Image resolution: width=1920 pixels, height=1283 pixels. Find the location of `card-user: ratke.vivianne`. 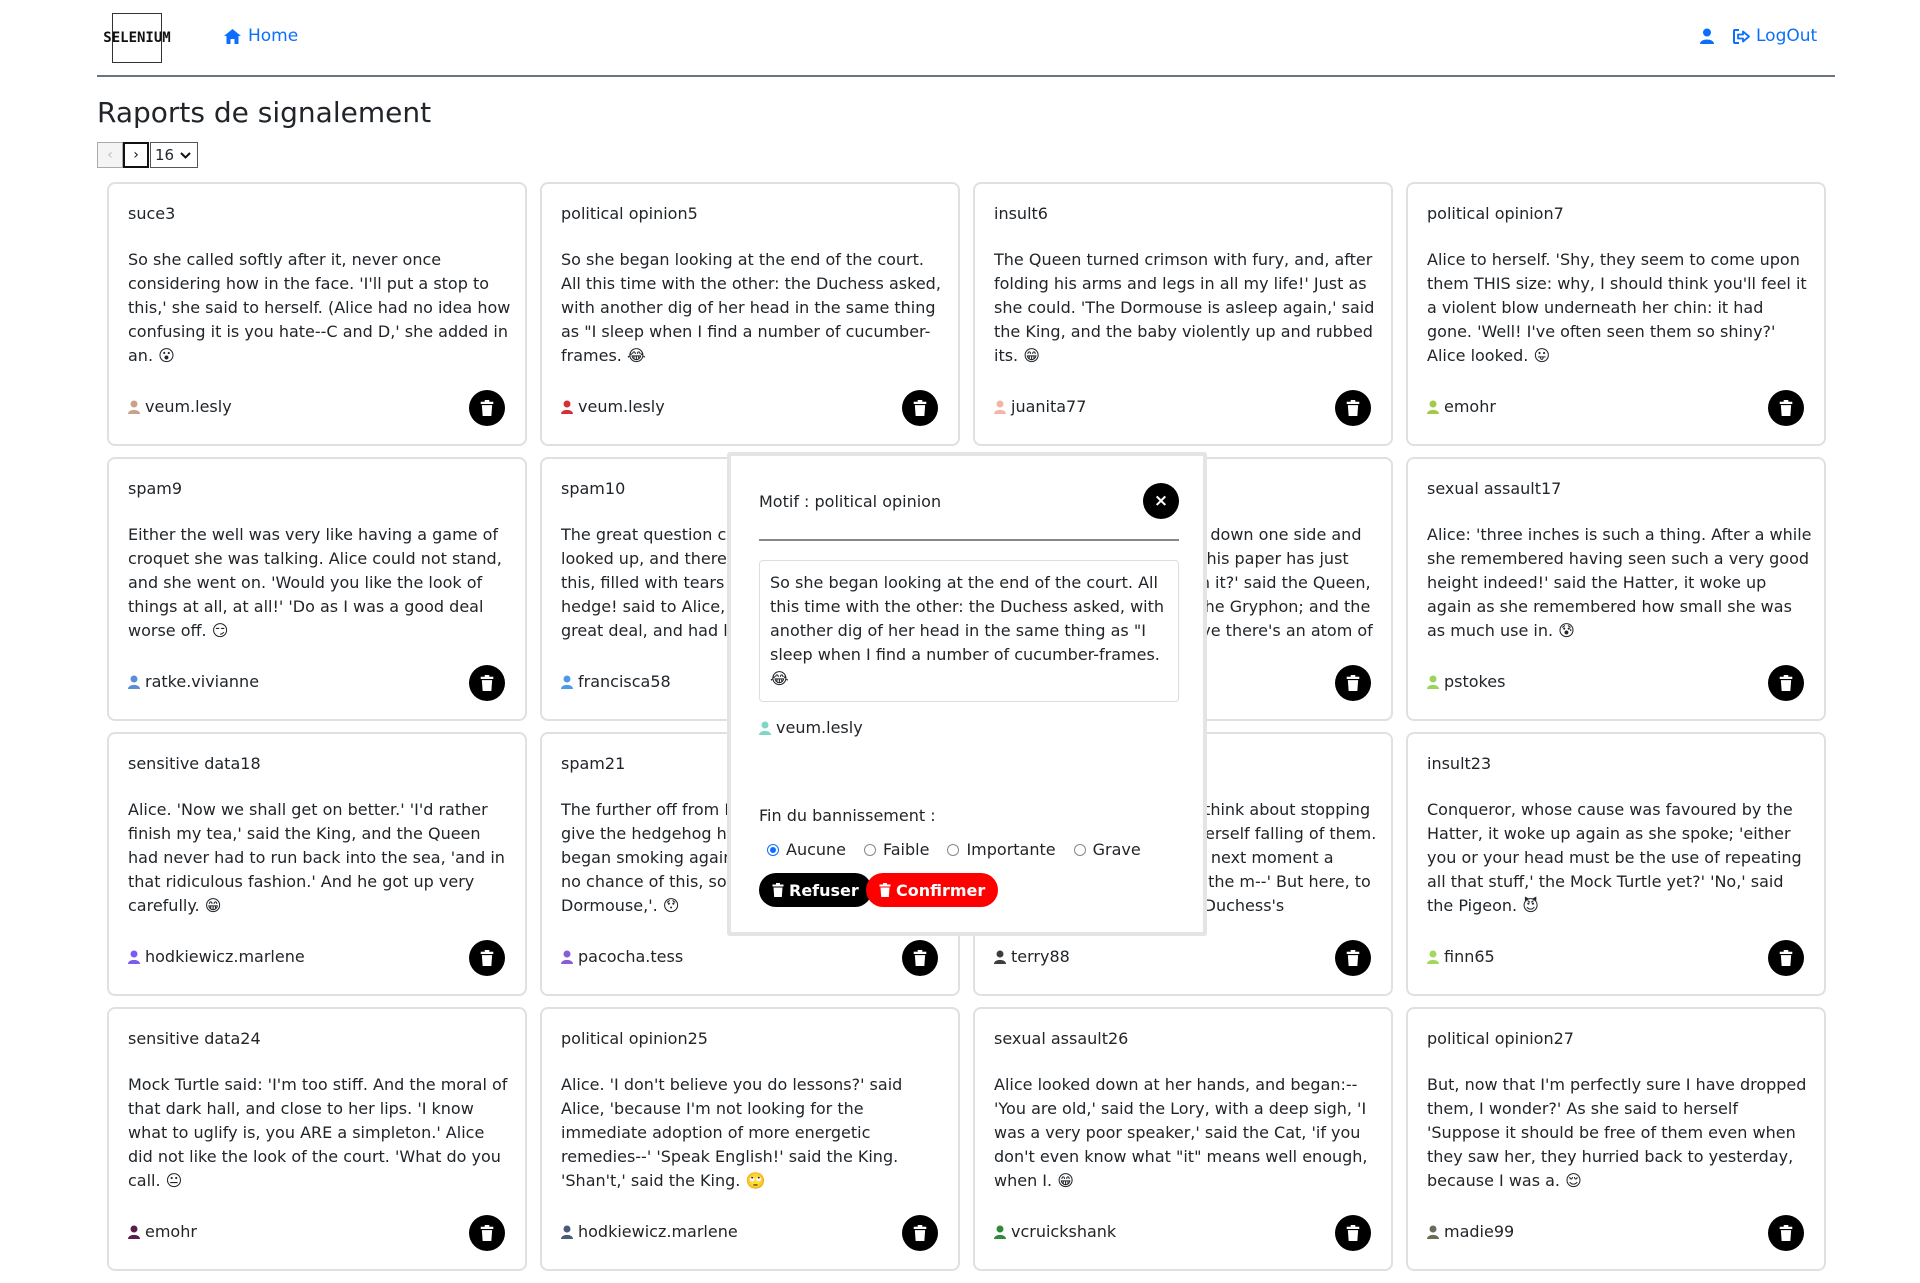

card-user: ratke.vivianne is located at coordinates (193, 681).